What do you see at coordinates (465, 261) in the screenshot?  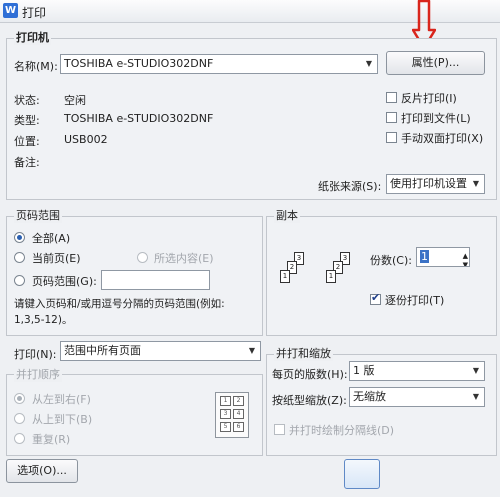 I see `spin-down-icon: ▼` at bounding box center [465, 261].